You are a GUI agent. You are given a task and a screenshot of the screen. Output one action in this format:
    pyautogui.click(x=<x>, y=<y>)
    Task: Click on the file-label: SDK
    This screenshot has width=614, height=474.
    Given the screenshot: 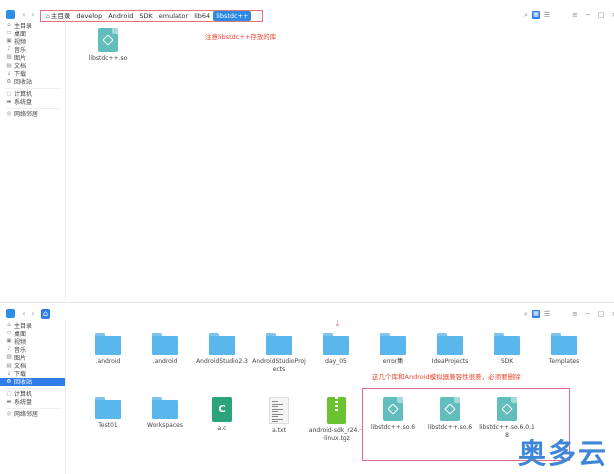 What is the action you would take?
    pyautogui.click(x=507, y=361)
    